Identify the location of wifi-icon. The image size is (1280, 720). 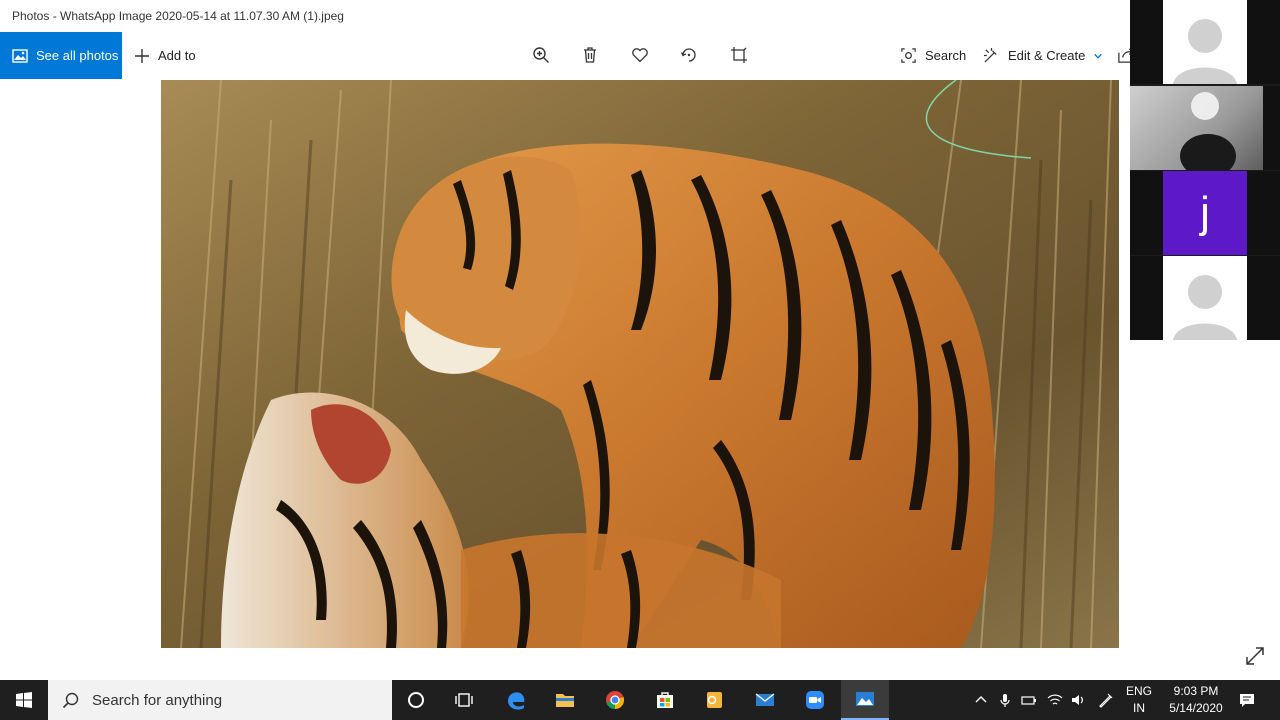
(1055, 699).